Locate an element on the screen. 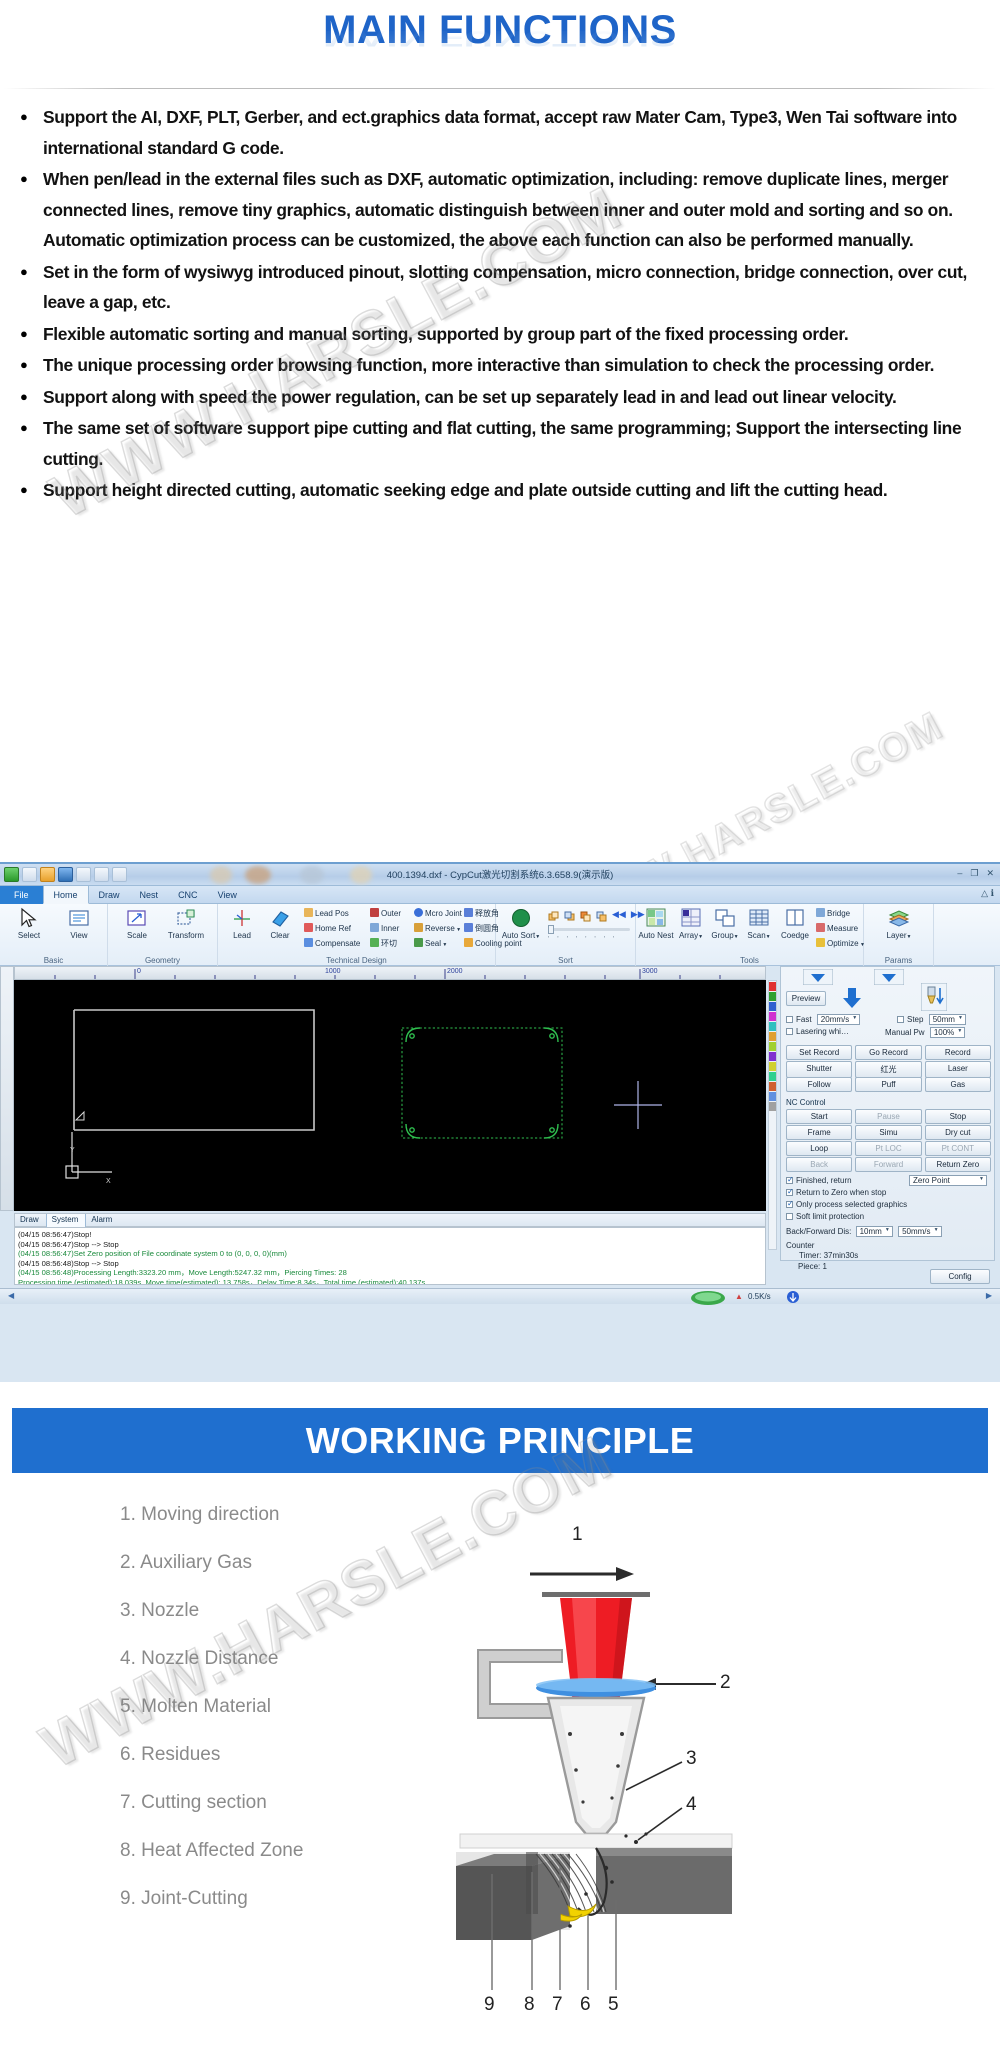  layer-color-brown is located at coordinates (772, 1086).